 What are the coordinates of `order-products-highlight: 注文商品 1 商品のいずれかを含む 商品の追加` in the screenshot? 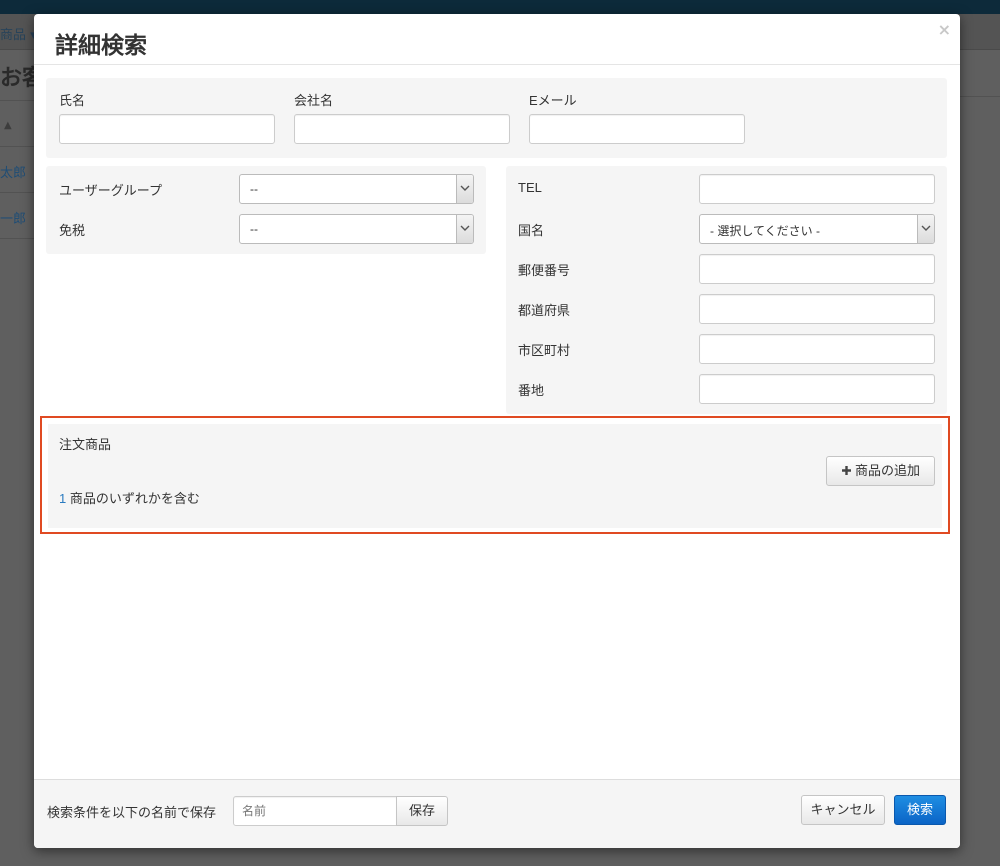 It's located at (495, 475).